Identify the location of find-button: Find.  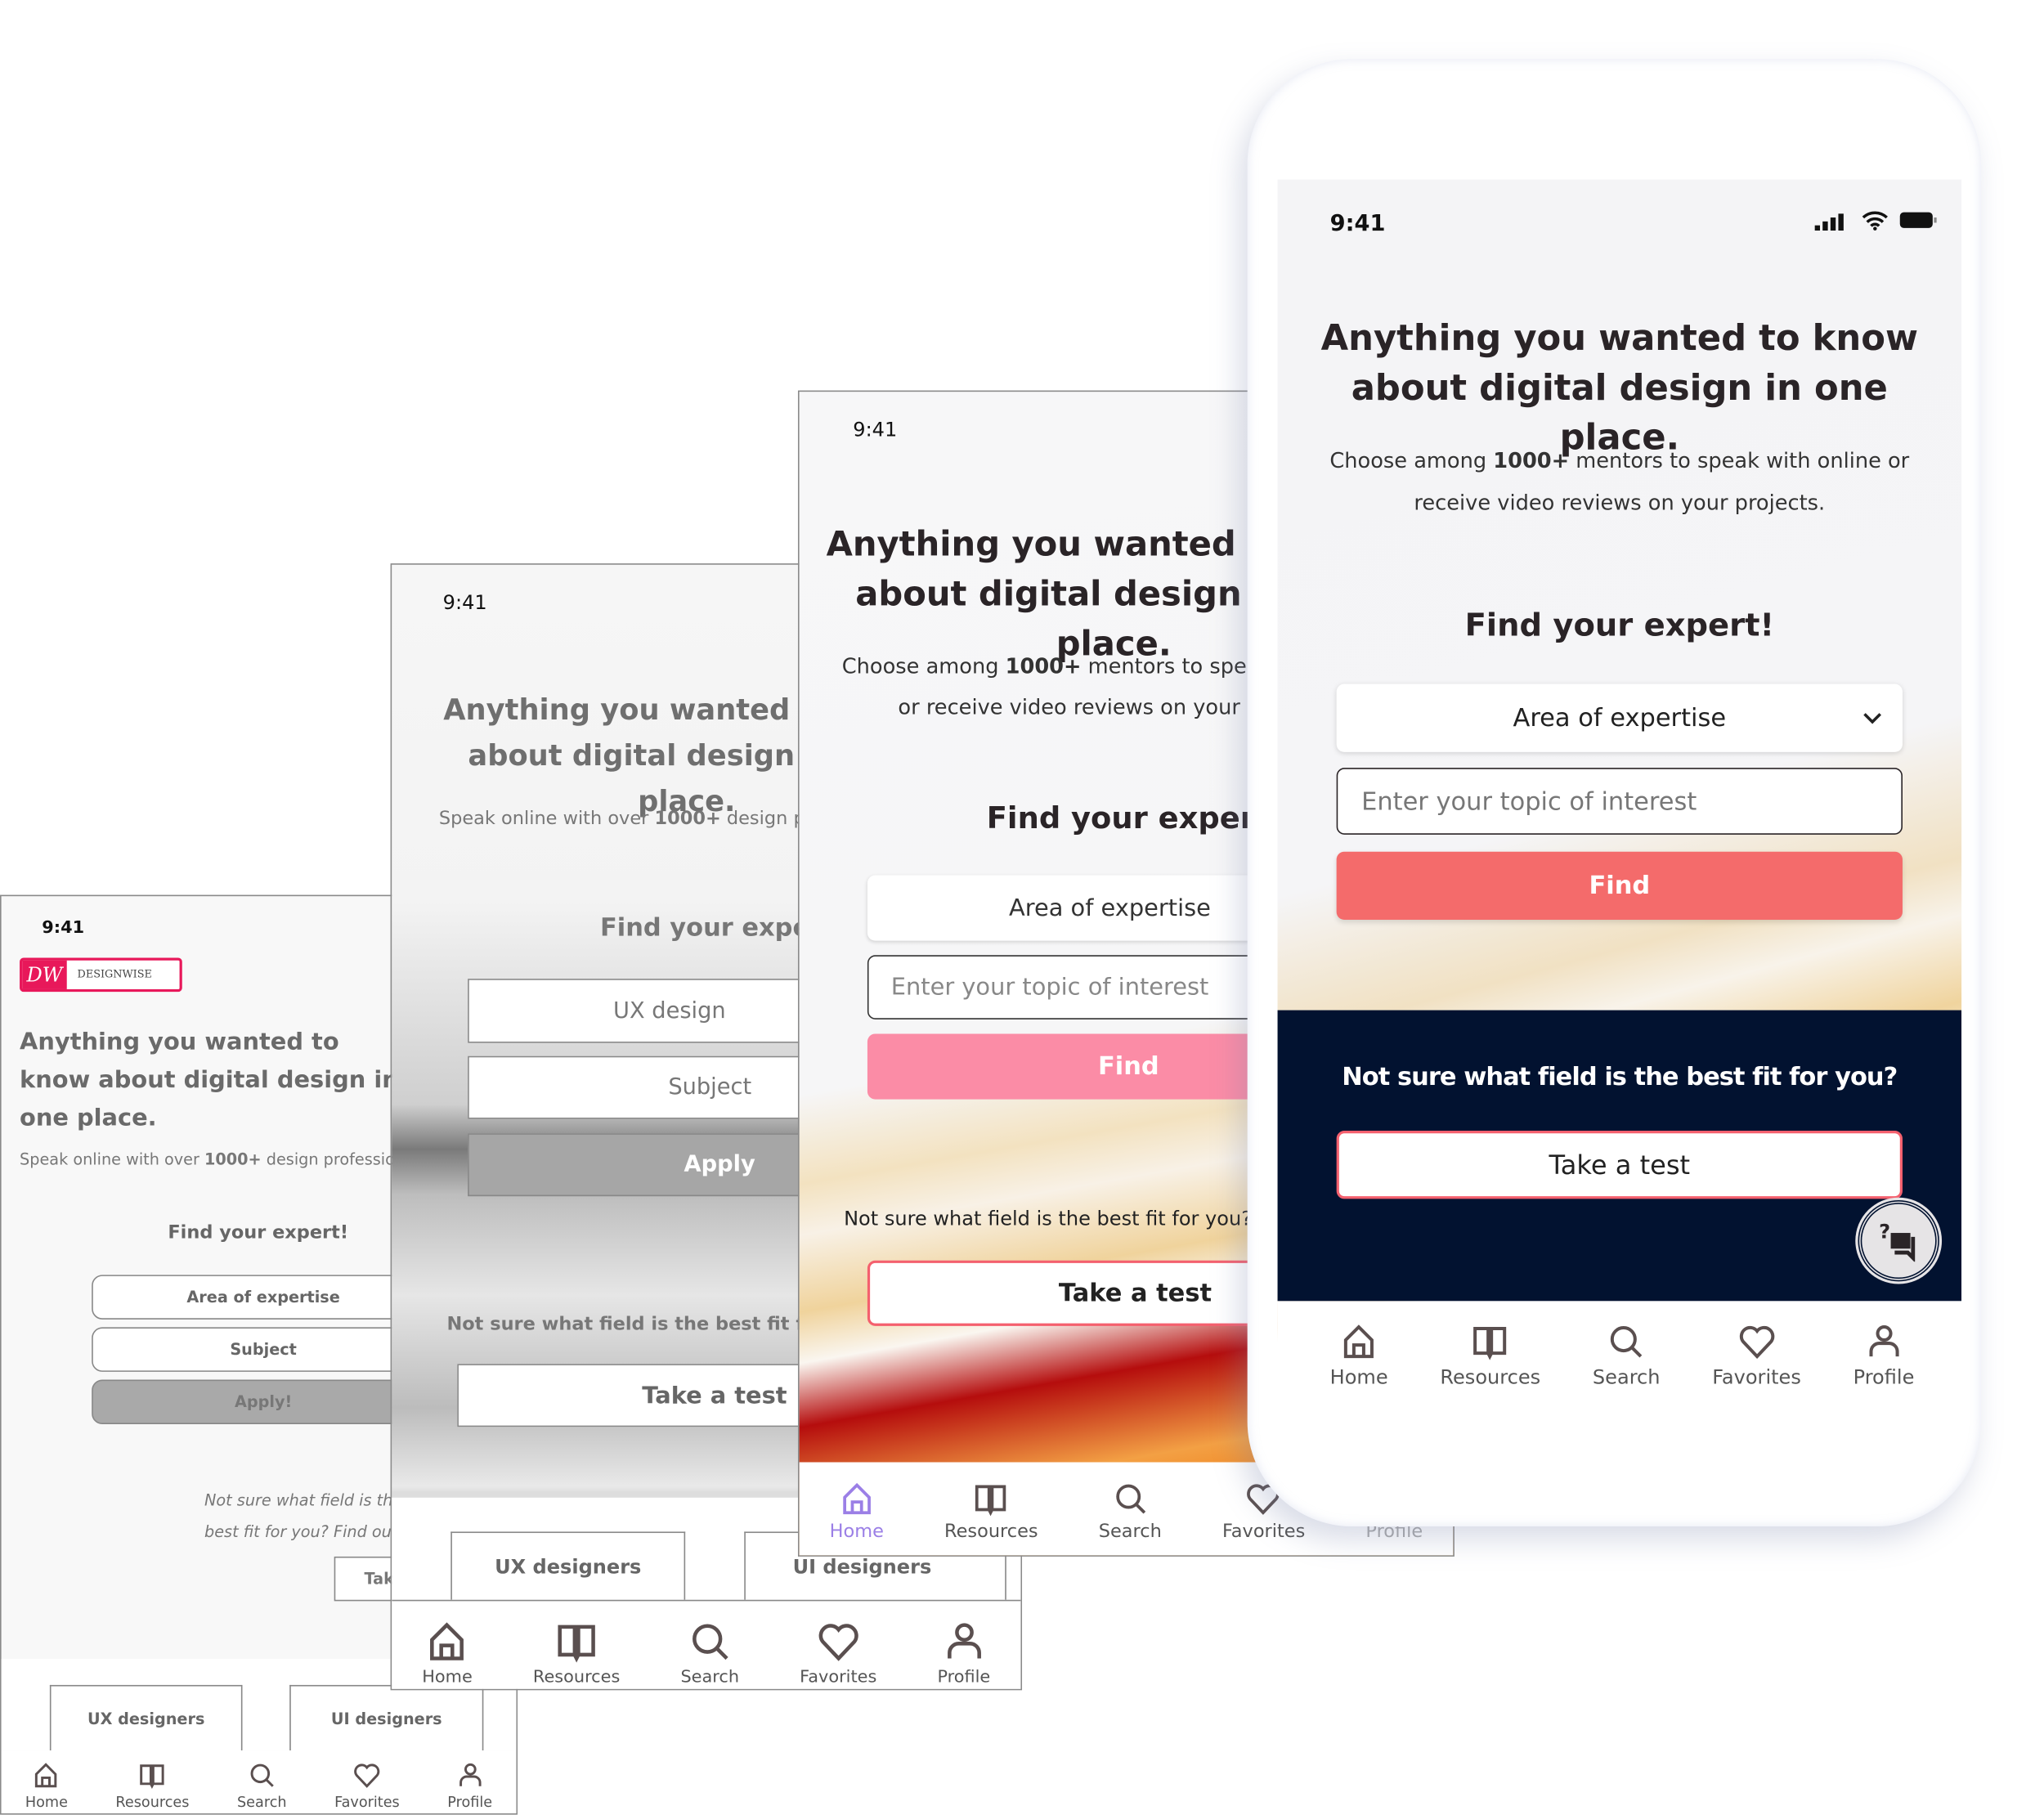
(1620, 886).